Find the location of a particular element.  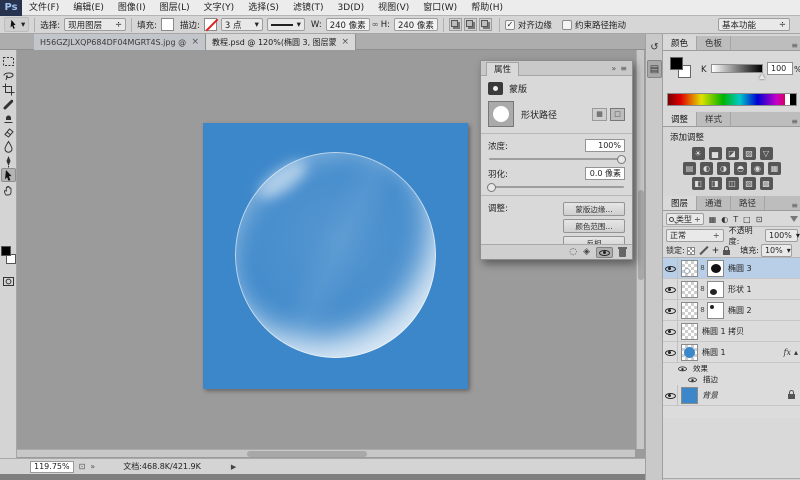

crop-tool is located at coordinates (8, 89).